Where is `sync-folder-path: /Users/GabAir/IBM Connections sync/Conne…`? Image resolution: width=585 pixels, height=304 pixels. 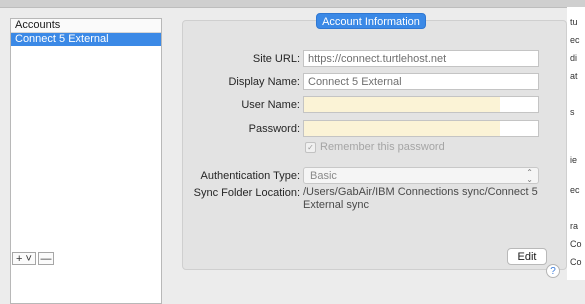
sync-folder-path: /Users/GabAir/IBM Connections sync/Conne… is located at coordinates (420, 198).